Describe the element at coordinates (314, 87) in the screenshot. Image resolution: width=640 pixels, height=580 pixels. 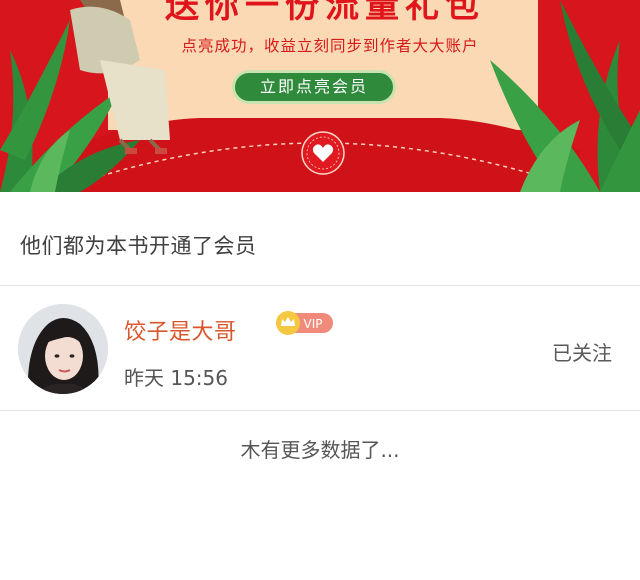
I see `light-up-membership-button: 立即点亮会员` at that location.